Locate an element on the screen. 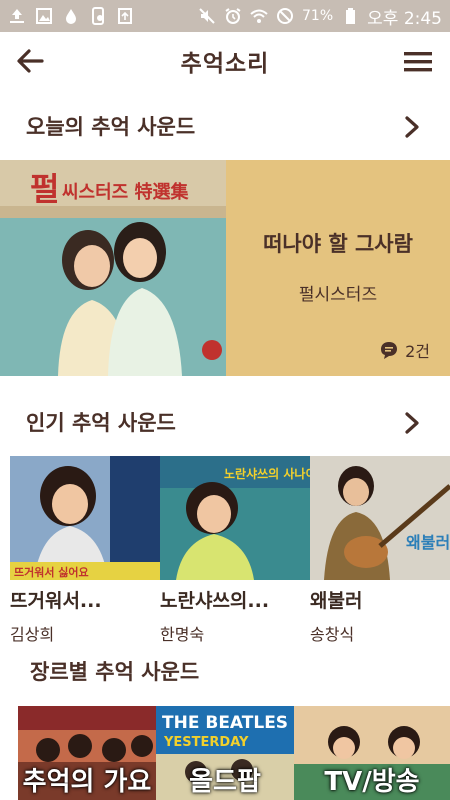 The width and height of the screenshot is (450, 800). genre-card-kpop-classic: 추억의 가요 is located at coordinates (87, 753).